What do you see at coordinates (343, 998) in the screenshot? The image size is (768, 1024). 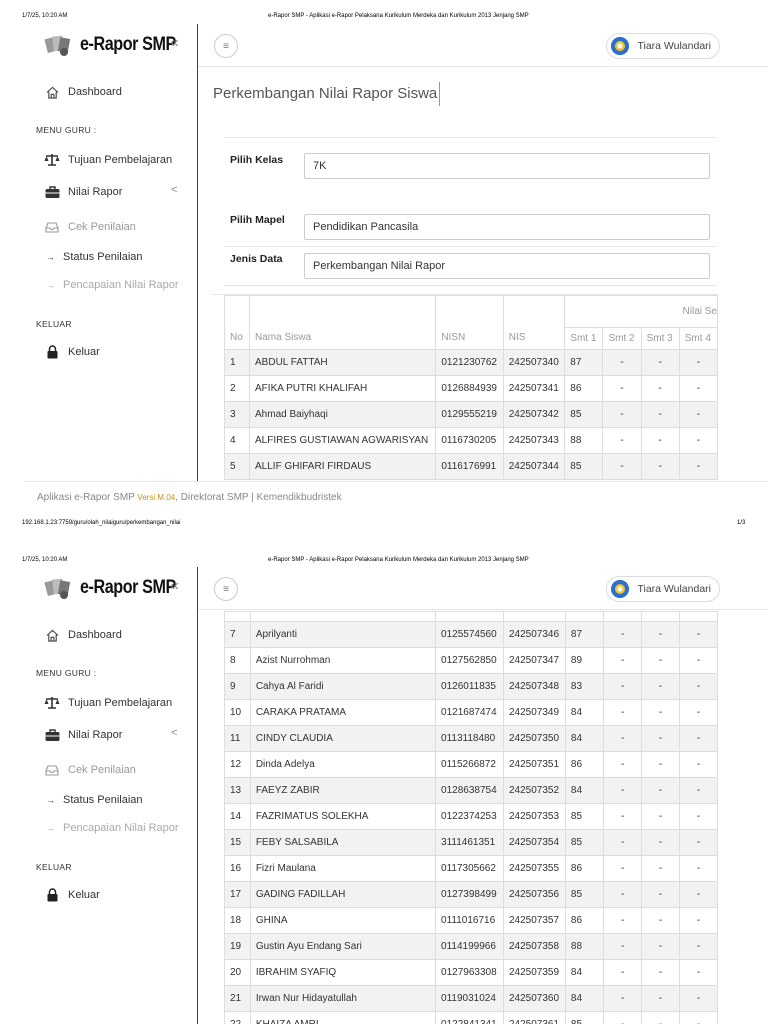 I see `cell-nama: Irwan Nur Hidayatullah` at bounding box center [343, 998].